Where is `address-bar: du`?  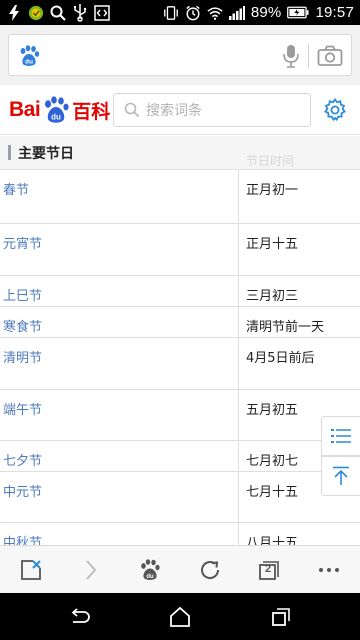
address-bar: du is located at coordinates (180, 55).